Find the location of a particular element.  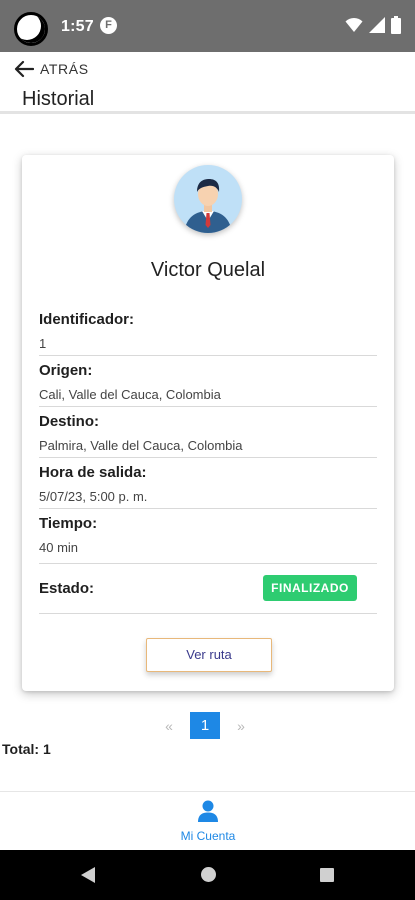

battery-icon is located at coordinates (396, 25).